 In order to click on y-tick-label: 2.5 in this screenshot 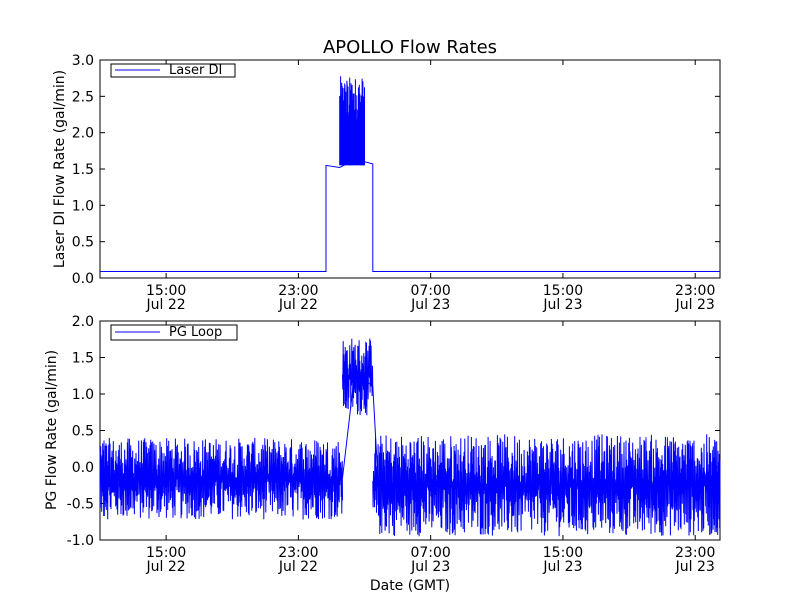, I will do `click(83, 97)`.